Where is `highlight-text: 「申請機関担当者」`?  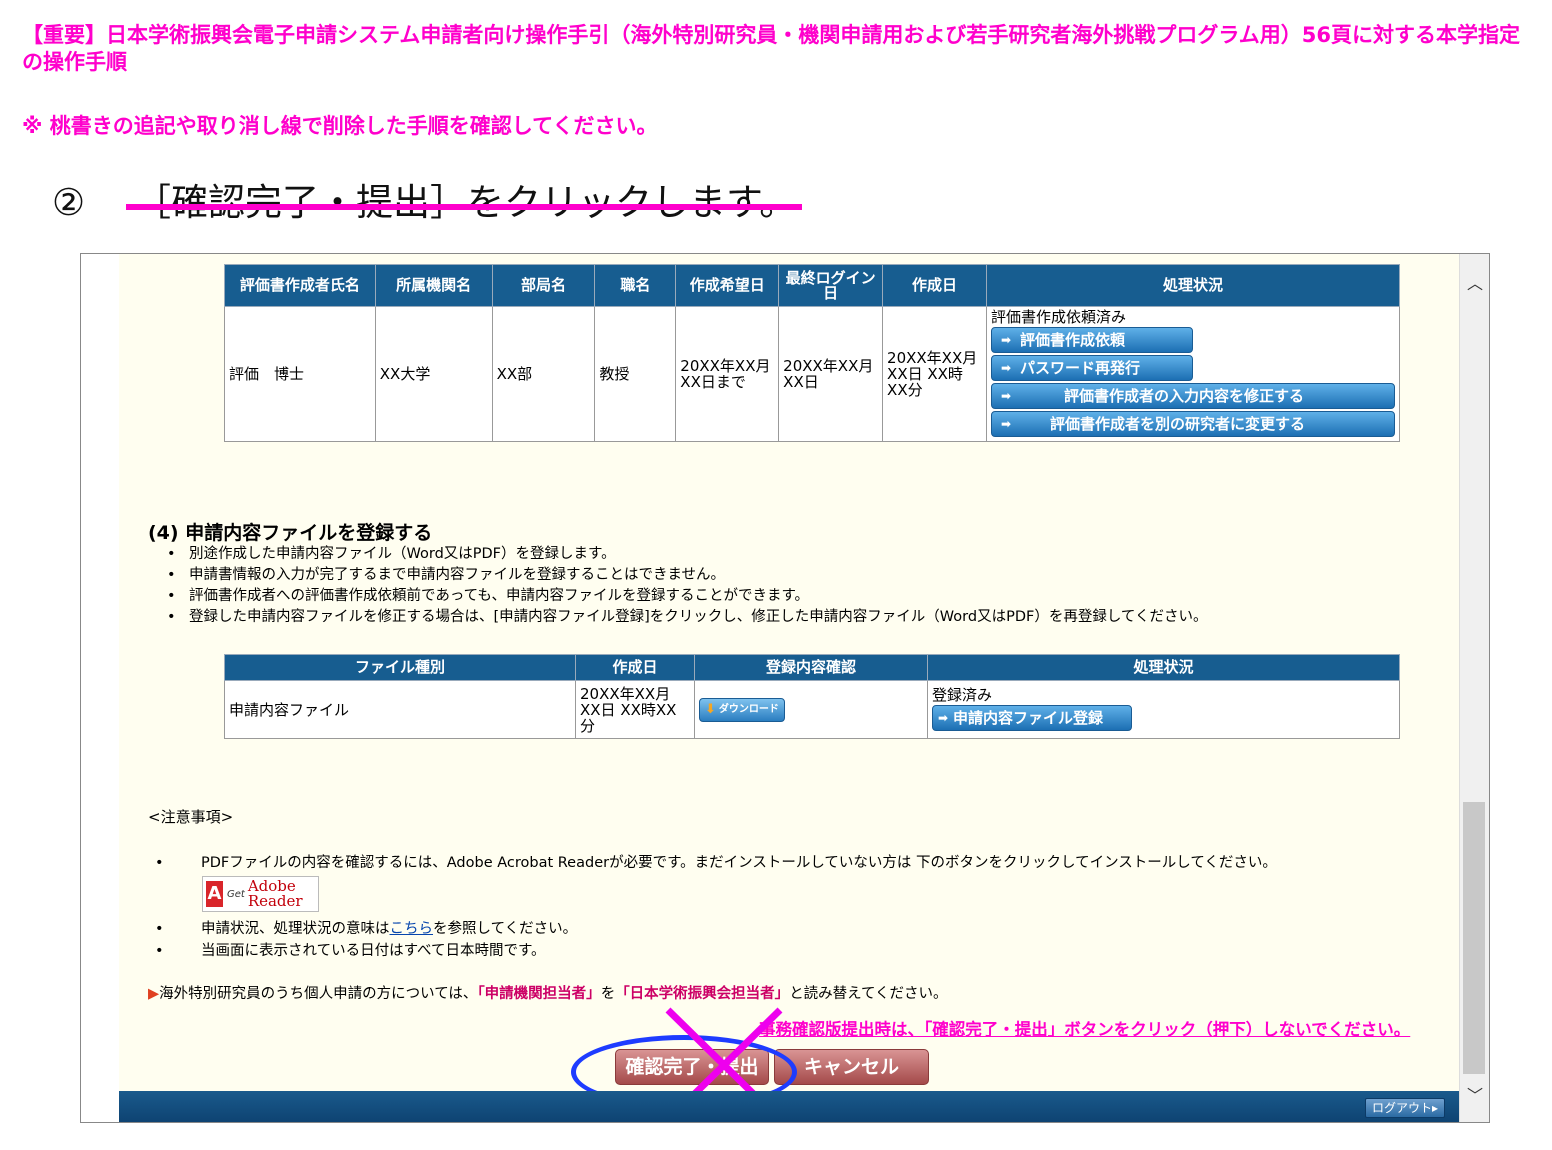 highlight-text: 「申請機関担当者」 is located at coordinates (539, 994).